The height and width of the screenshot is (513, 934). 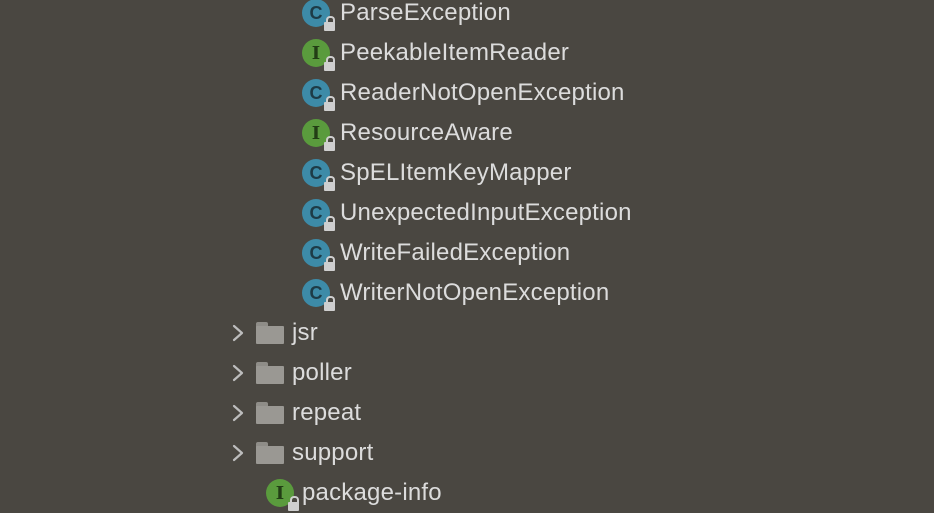 What do you see at coordinates (482, 92) in the screenshot?
I see `tree-item-label: ReaderNotOpenException` at bounding box center [482, 92].